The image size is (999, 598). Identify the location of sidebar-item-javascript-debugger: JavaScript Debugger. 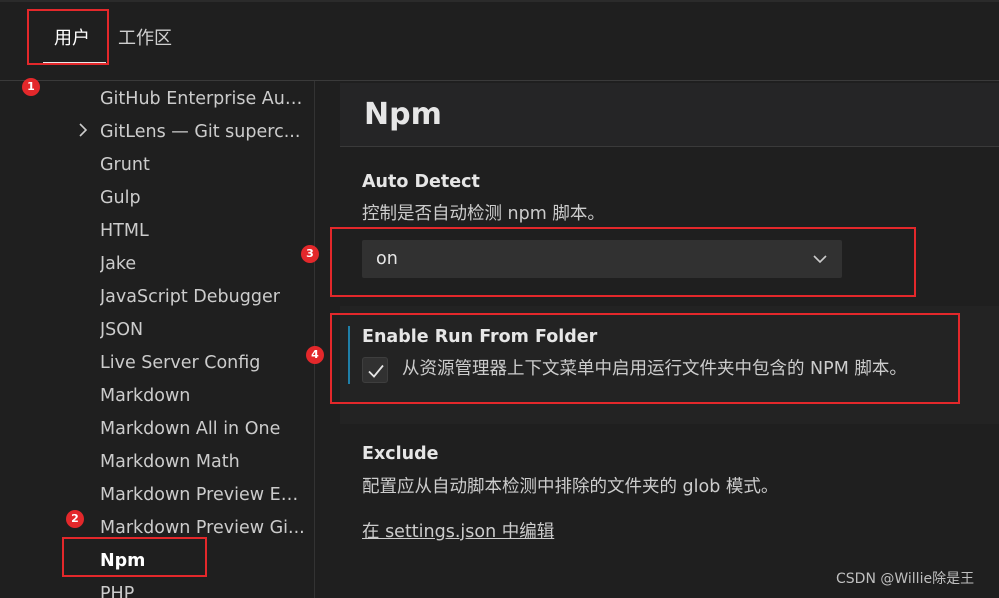
(204, 297).